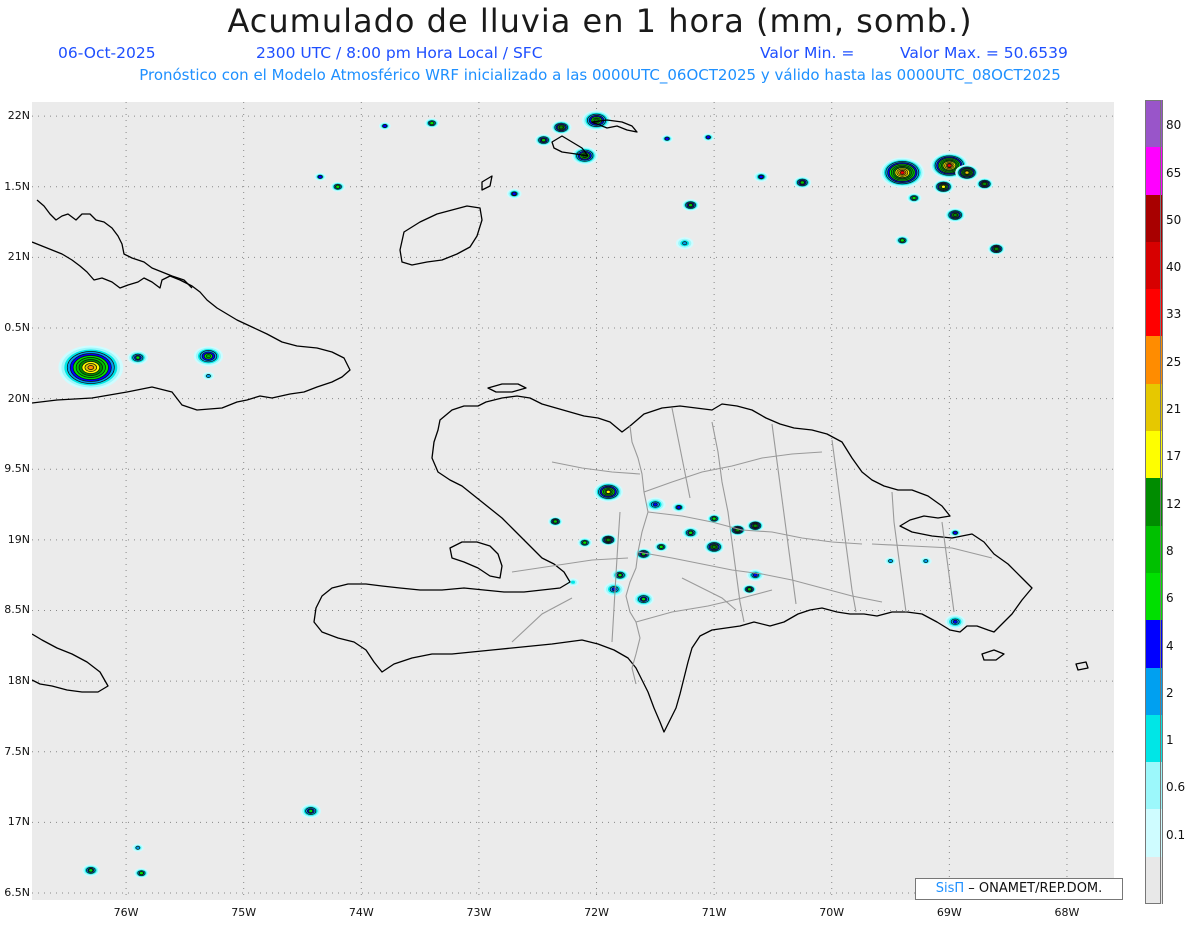 Image resolution: width=1200 pixels, height=927 pixels. What do you see at coordinates (441, 235) in the screenshot?
I see `coastline-inagua` at bounding box center [441, 235].